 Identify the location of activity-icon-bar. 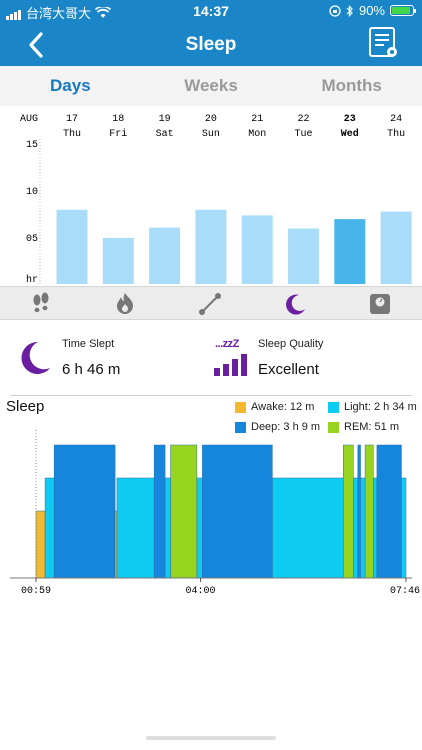
(211, 303).